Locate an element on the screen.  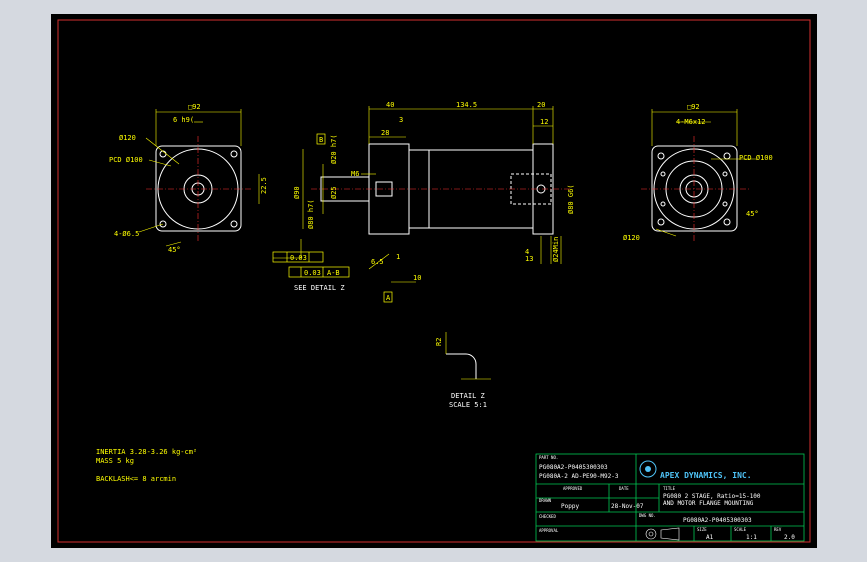
tb-dwg-no-label: DWG NO. is located at coordinates (647, 515).